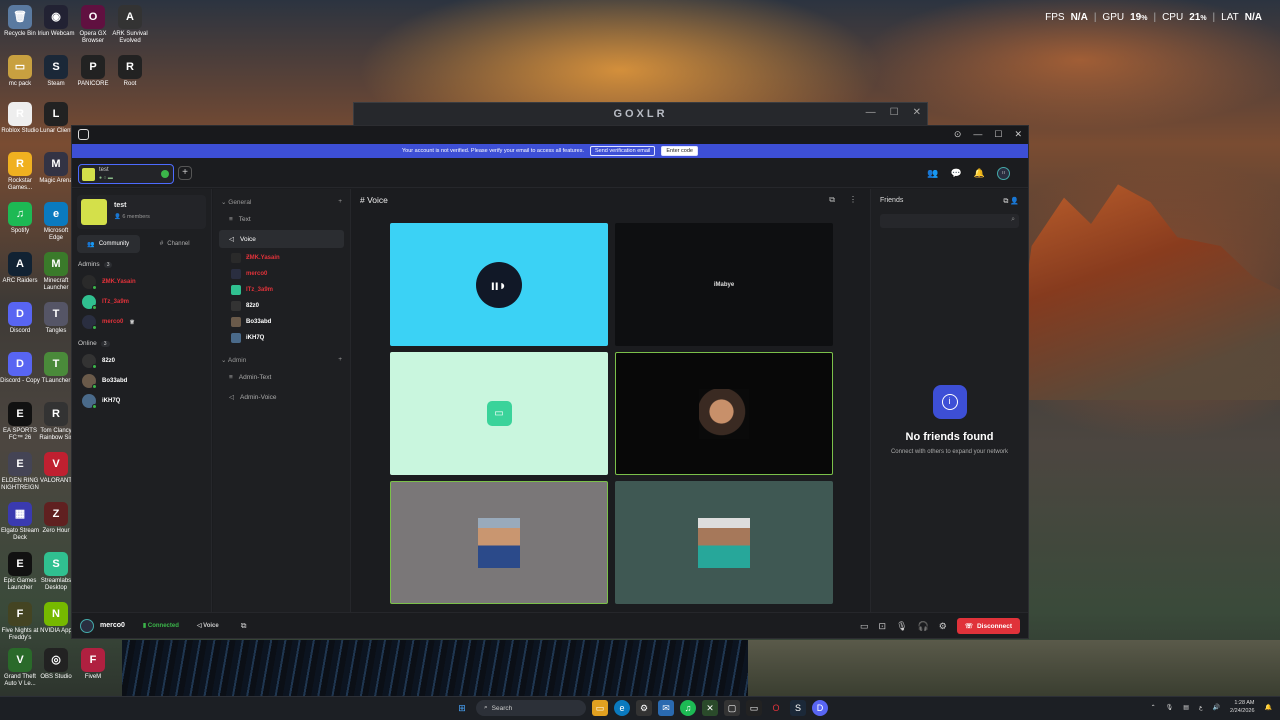 The width and height of the screenshot is (1280, 720). I want to click on desktop-icon: V VALORANT, so click(56, 468).